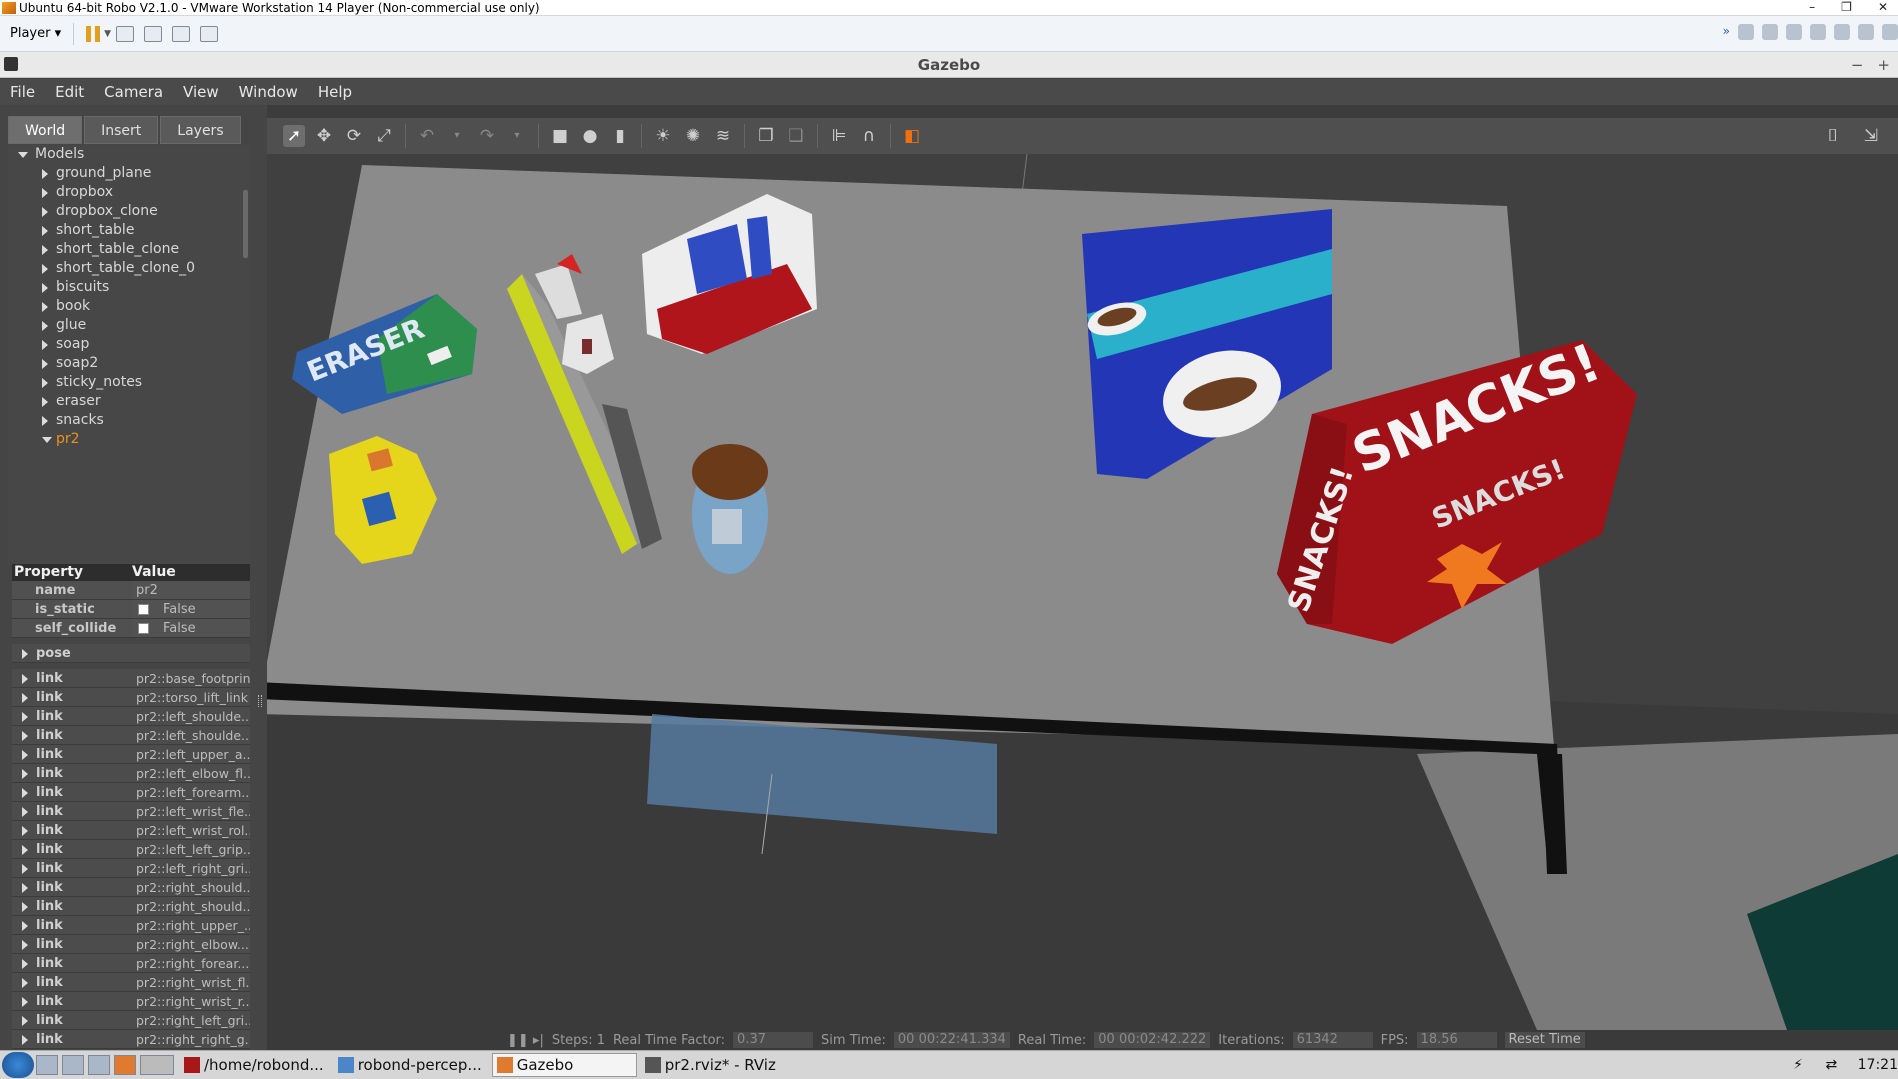 This screenshot has width=1898, height=1079. Describe the element at coordinates (869, 136) in the screenshot. I see `snap-icon: ∩` at that location.